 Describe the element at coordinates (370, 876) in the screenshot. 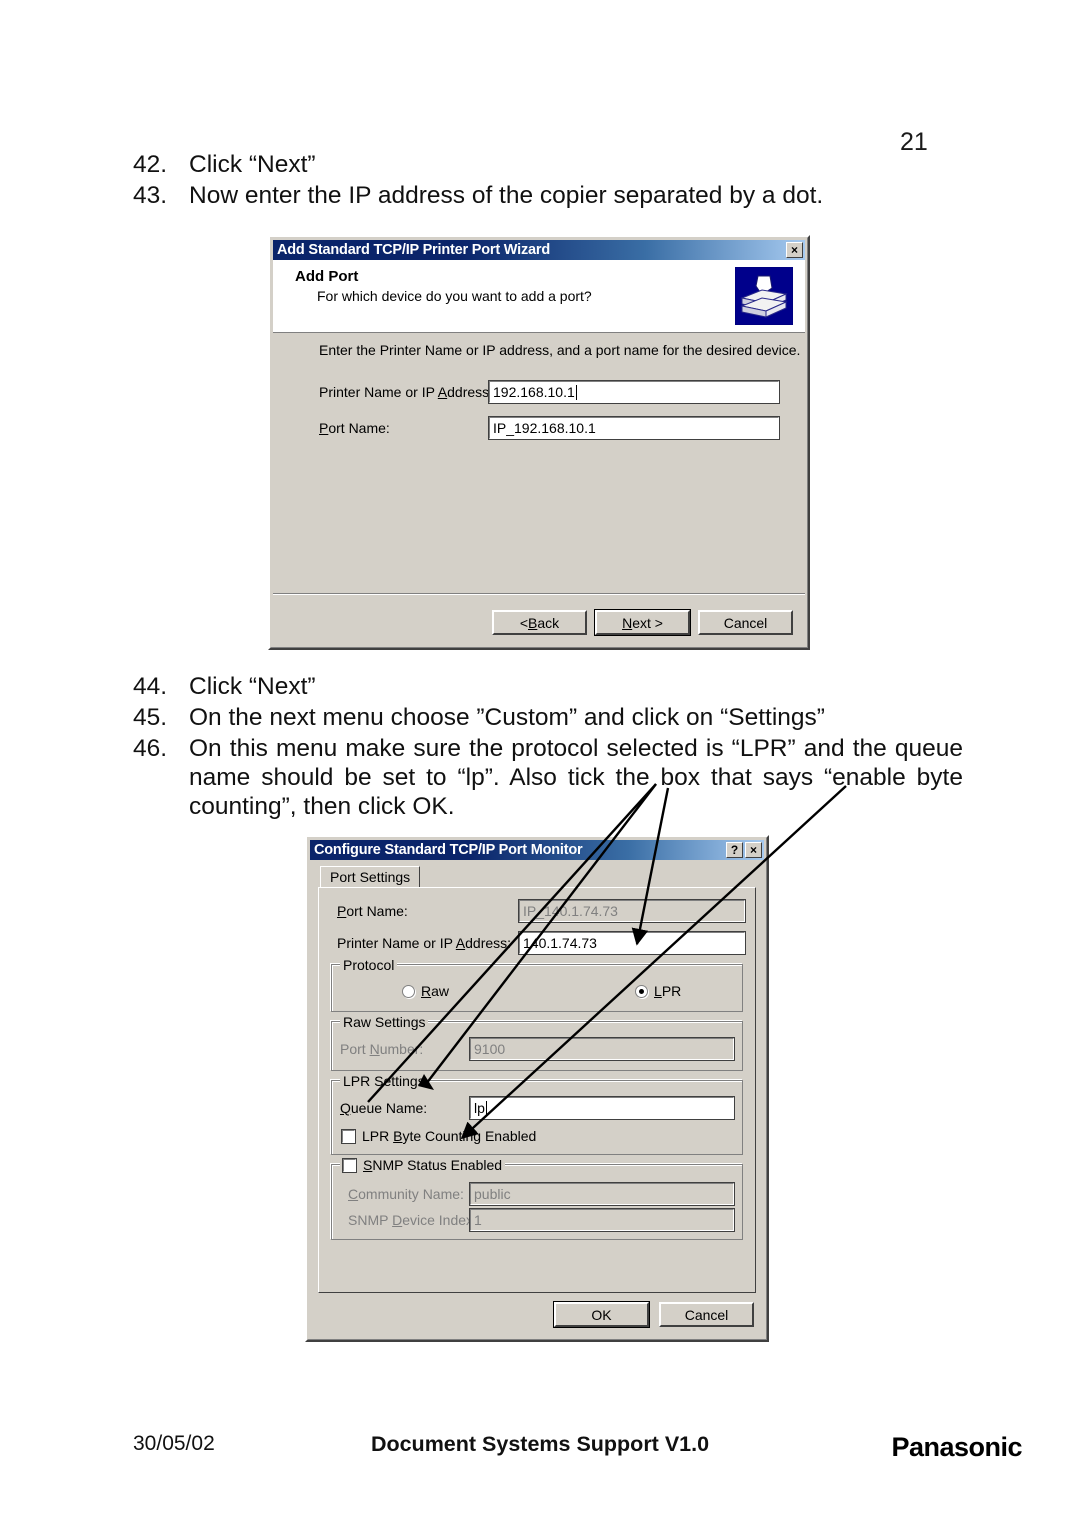

I see `tab-port-settings: Port Settings` at that location.